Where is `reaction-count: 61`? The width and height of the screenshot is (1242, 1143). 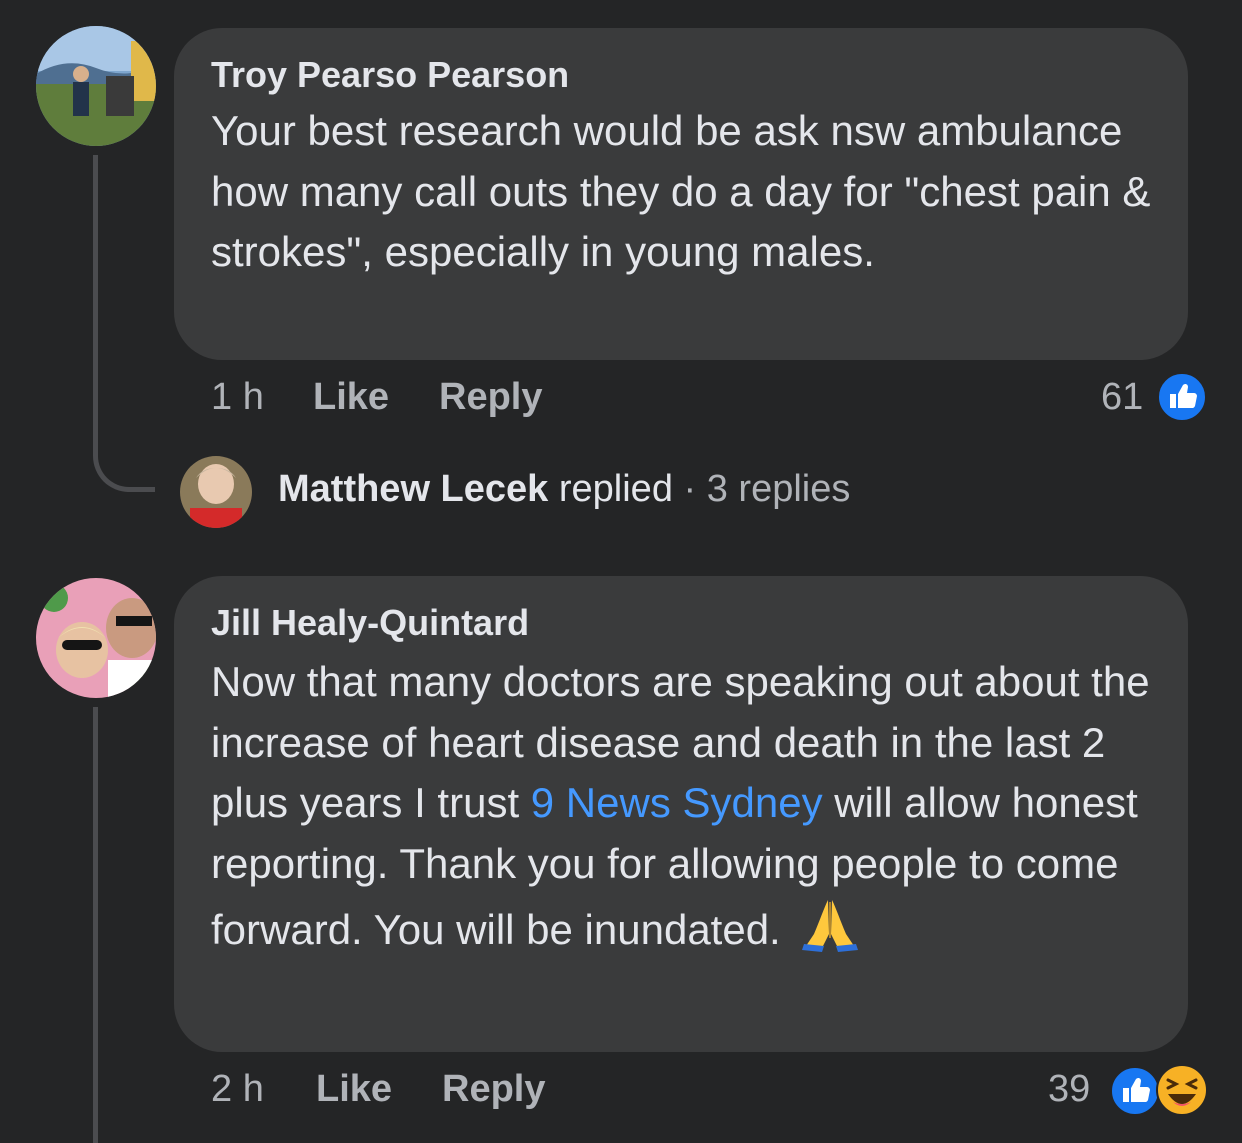
reaction-count: 61 is located at coordinates (1122, 397).